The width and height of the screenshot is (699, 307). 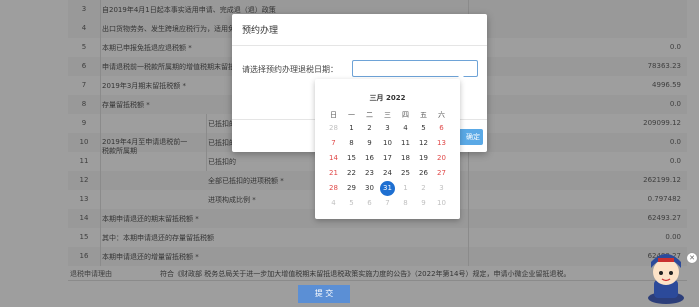 I want to click on calendar-day: 30, so click(x=369, y=188).